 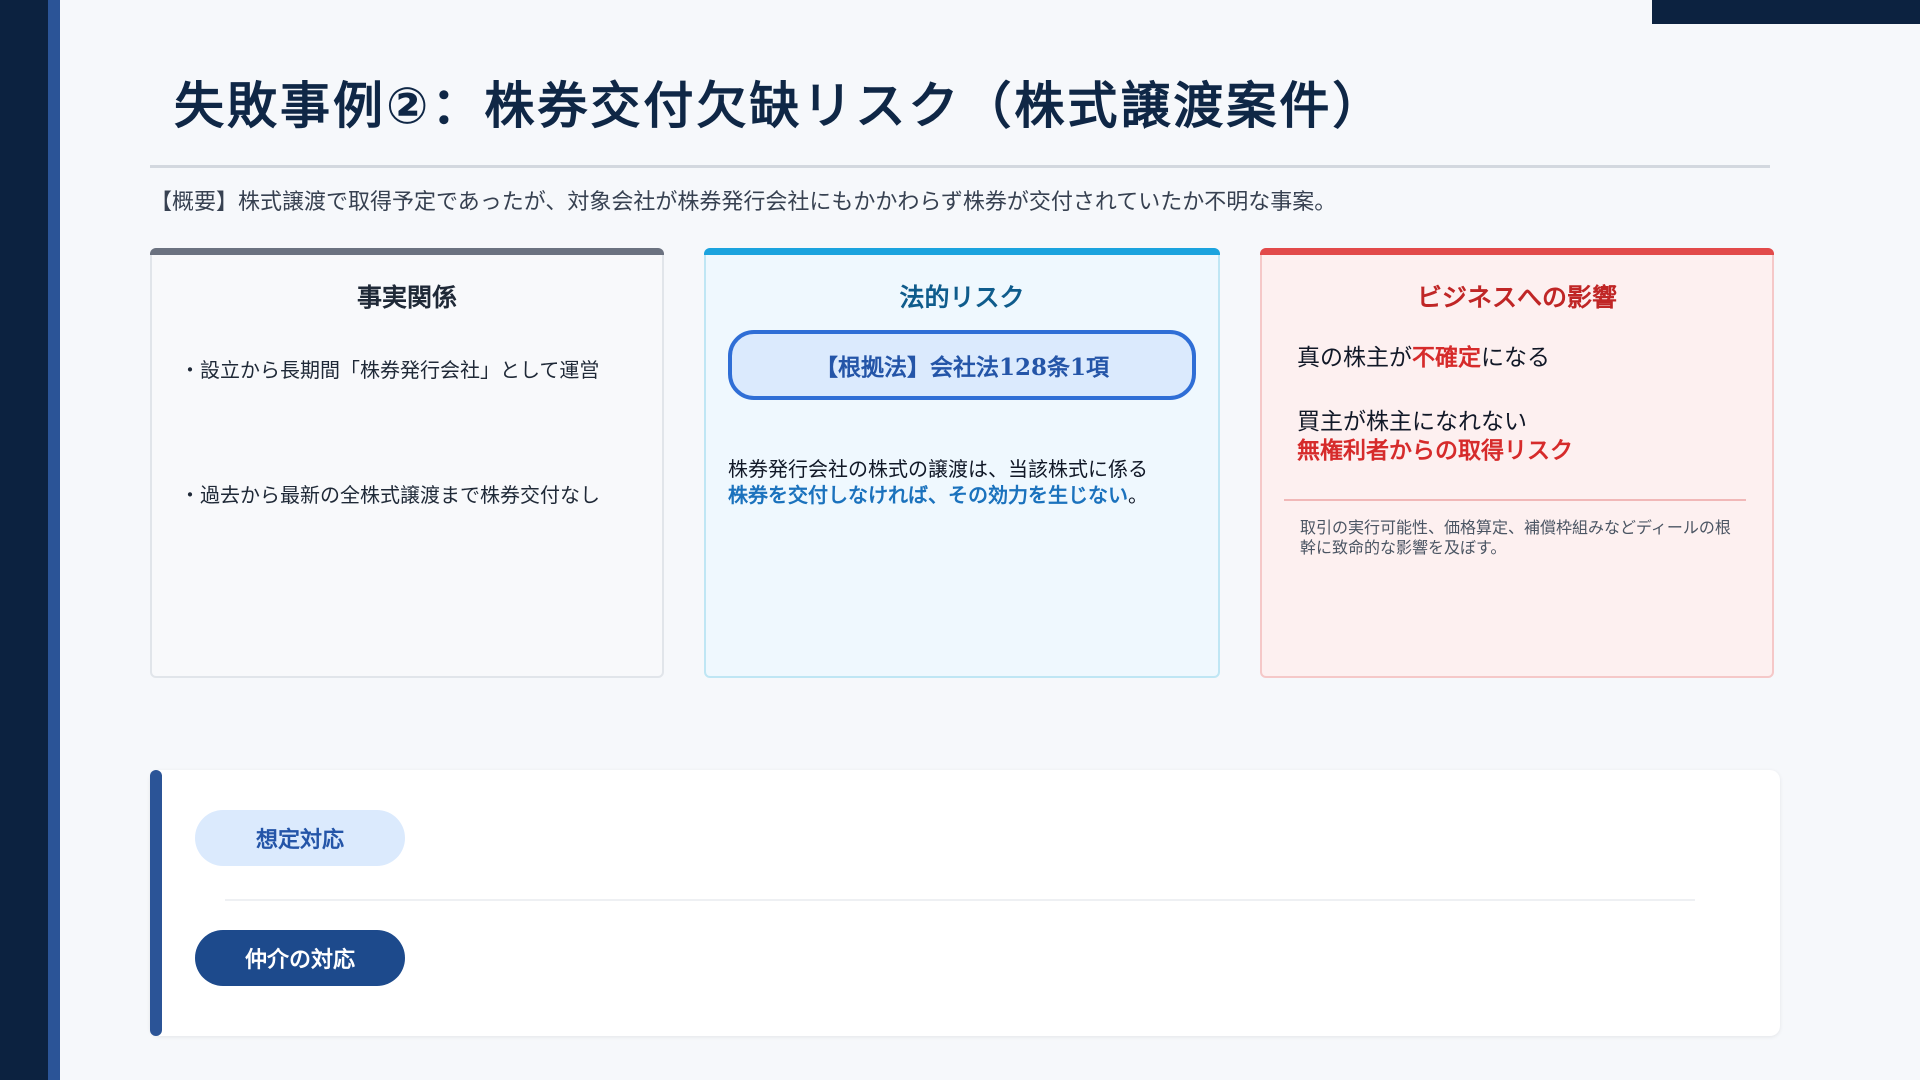 I want to click on response-divider, so click(x=960, y=900).